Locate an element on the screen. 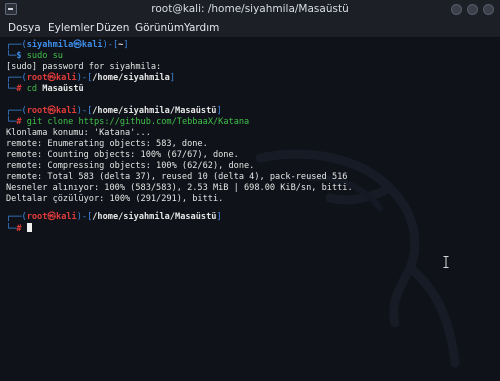 Image resolution: width=500 pixels, height=381 pixels. command-line-active: └─# is located at coordinates (19, 228).